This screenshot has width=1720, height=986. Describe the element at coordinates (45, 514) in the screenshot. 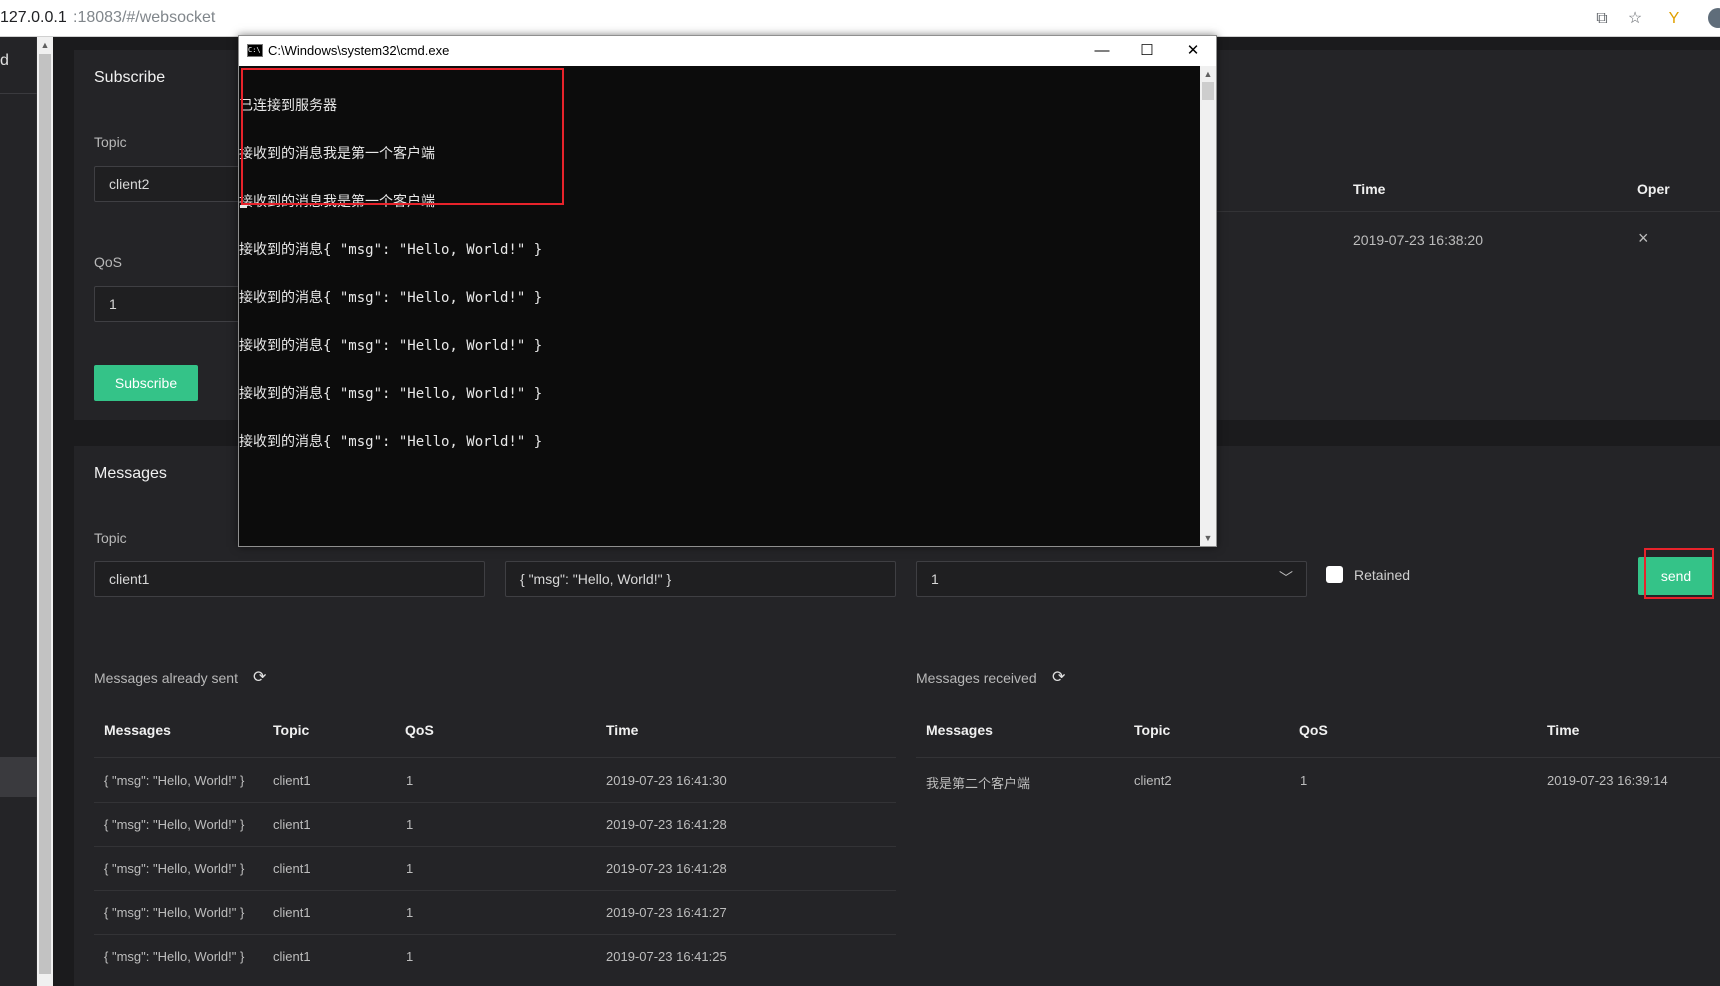

I see `scrollbar-thumb` at that location.